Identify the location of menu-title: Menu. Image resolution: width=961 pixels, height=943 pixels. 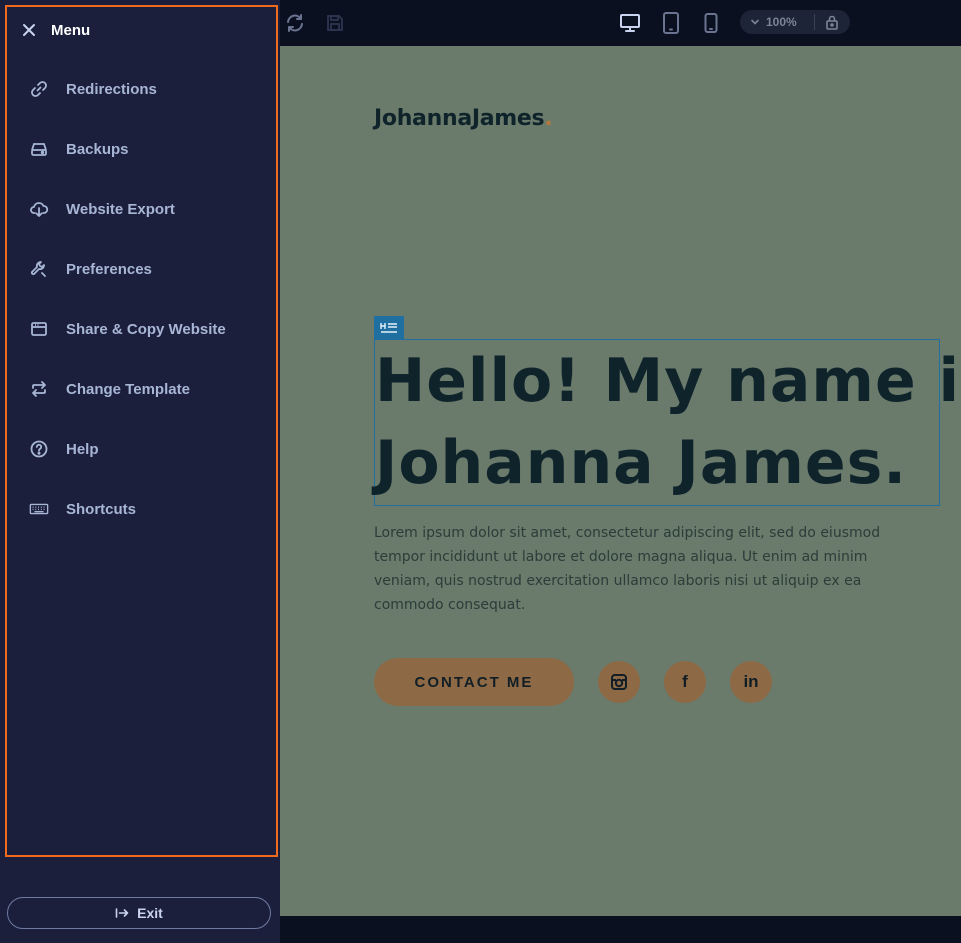
(71, 30).